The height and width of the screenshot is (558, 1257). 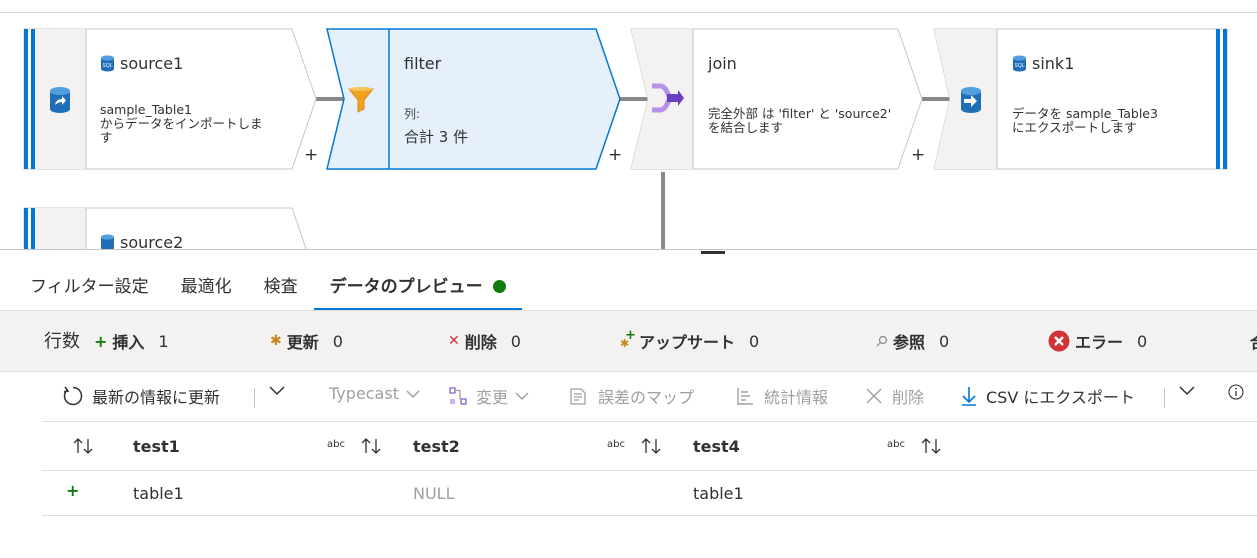 I want to click on tab-optimize: 最適化, so click(x=206, y=283).